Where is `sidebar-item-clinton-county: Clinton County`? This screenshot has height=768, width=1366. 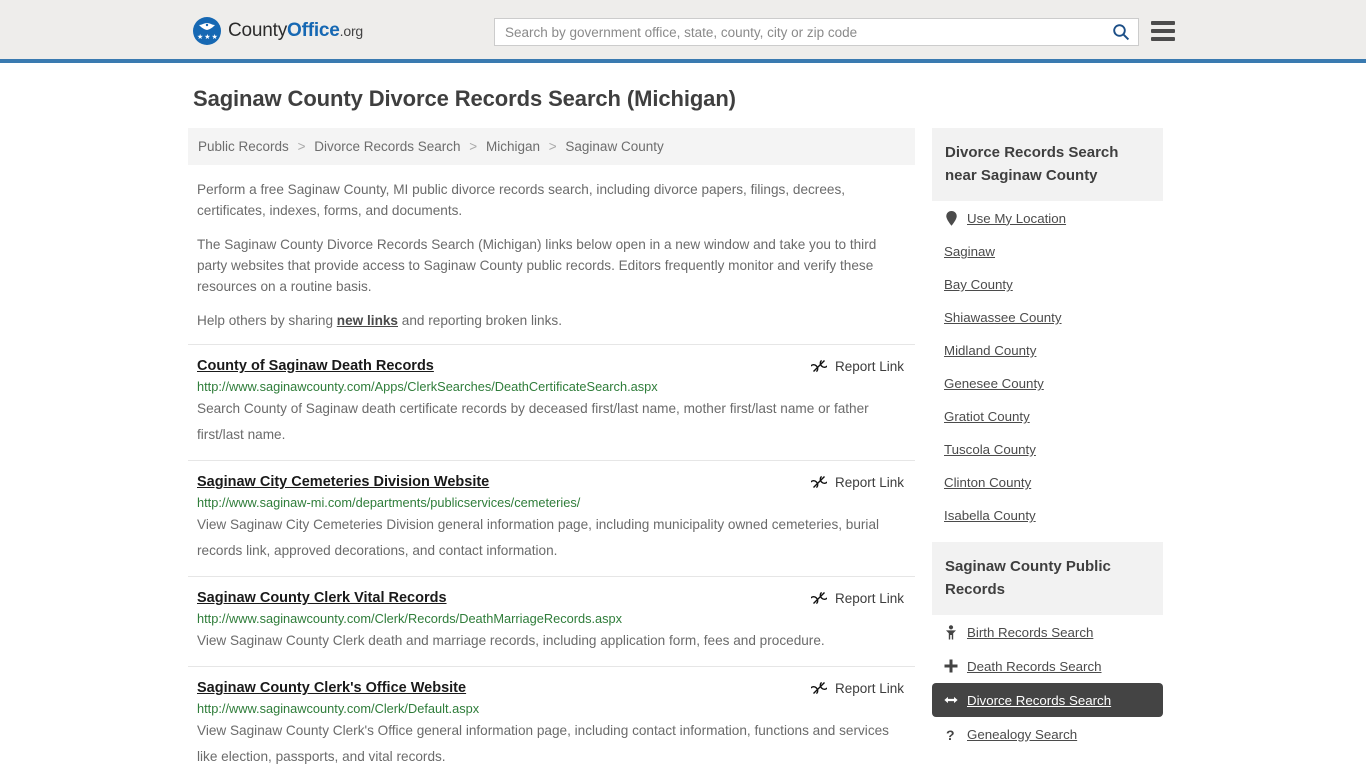 sidebar-item-clinton-county: Clinton County is located at coordinates (1047, 482).